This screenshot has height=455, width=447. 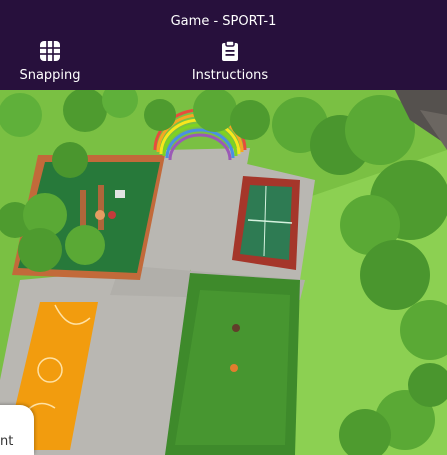 I want to click on snapping-label: Snapping, so click(x=50, y=75).